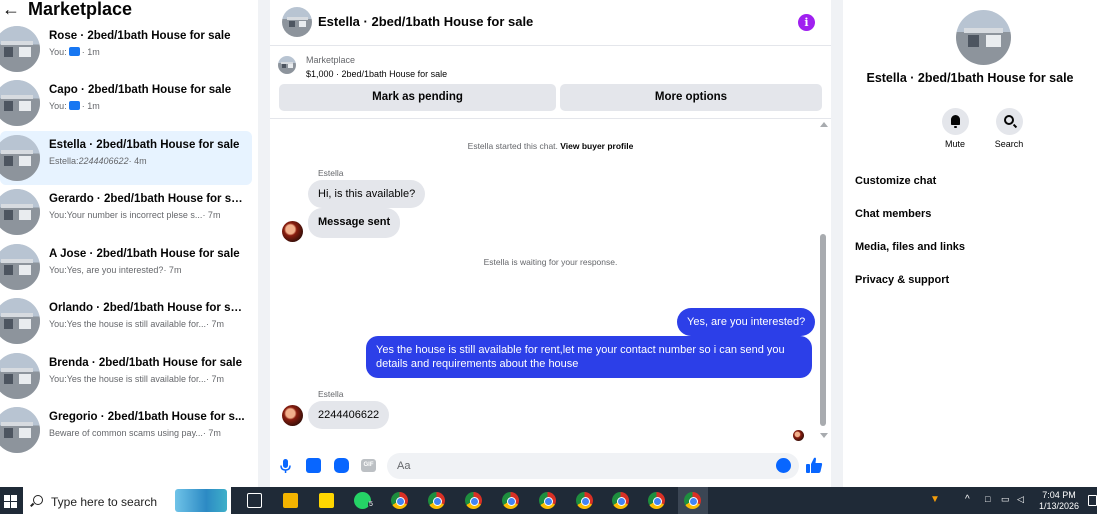  Describe the element at coordinates (103, 161) in the screenshot. I see `conversation-snippet: 2244406622` at that location.